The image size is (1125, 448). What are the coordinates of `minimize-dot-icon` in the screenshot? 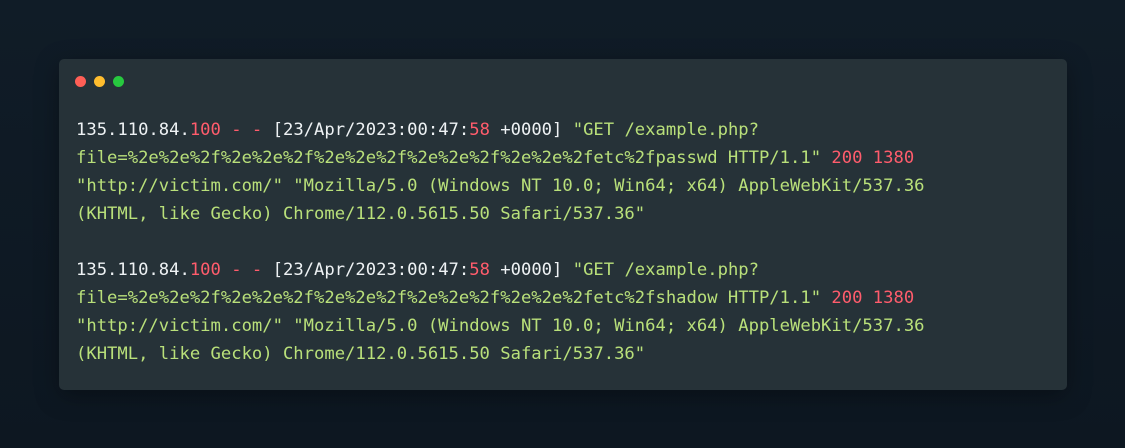 It's located at (99, 81).